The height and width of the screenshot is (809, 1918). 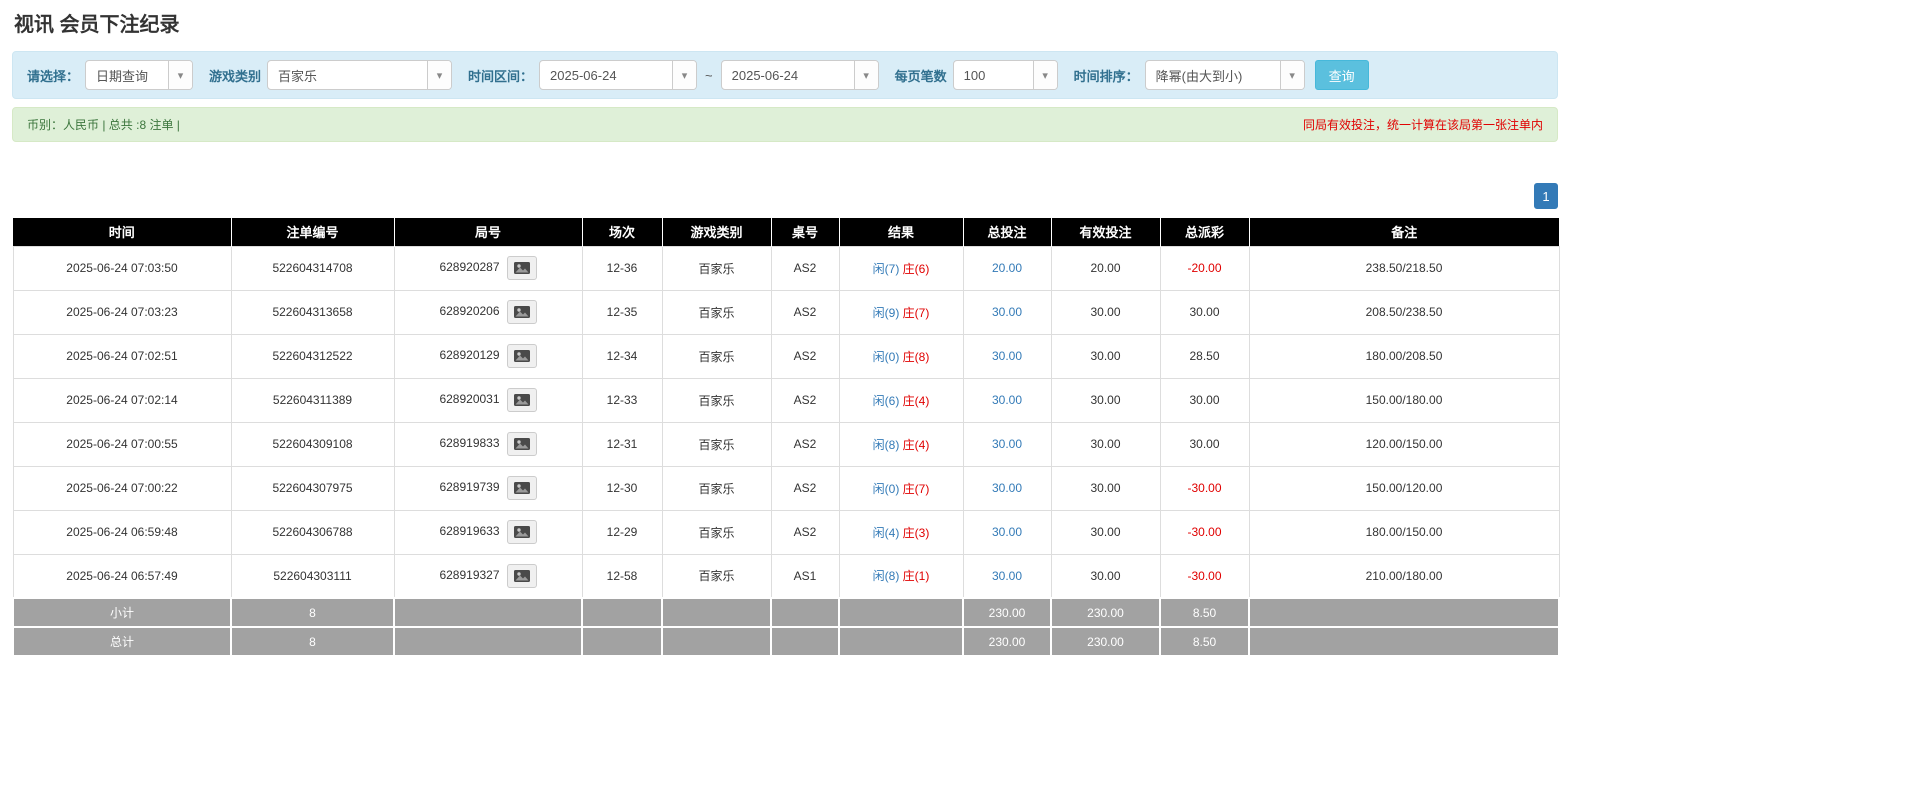 What do you see at coordinates (1341, 75) in the screenshot?
I see `search-button: 查询` at bounding box center [1341, 75].